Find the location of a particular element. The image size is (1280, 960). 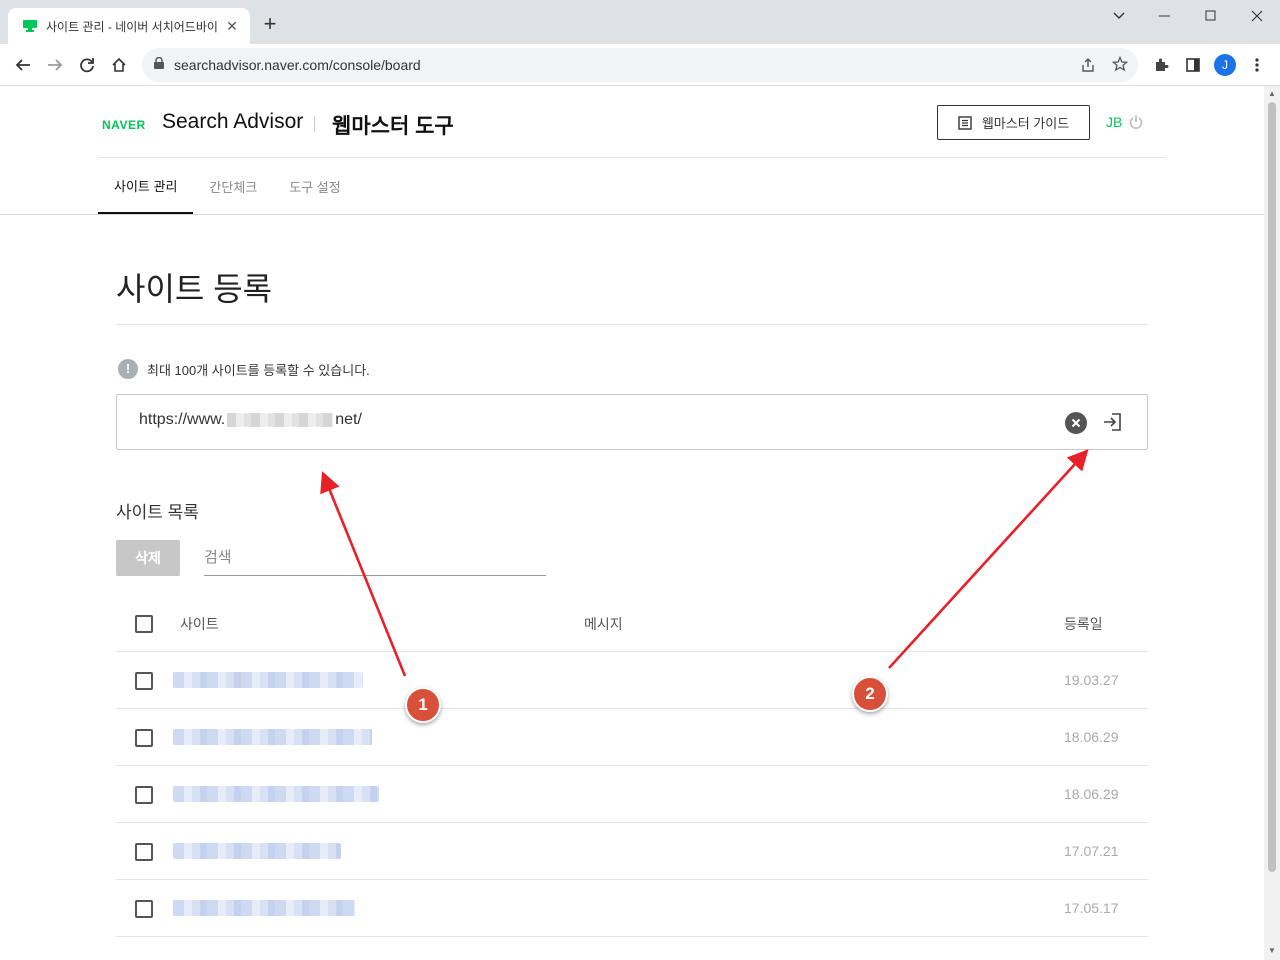

search-field is located at coordinates (375, 558).